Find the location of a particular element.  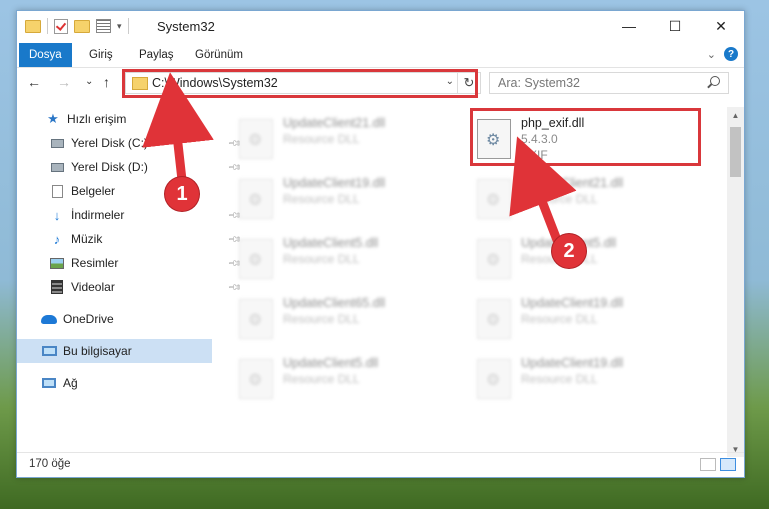

sidebar-item-pictures: Resimler 📌︎ is located at coordinates (130, 263).